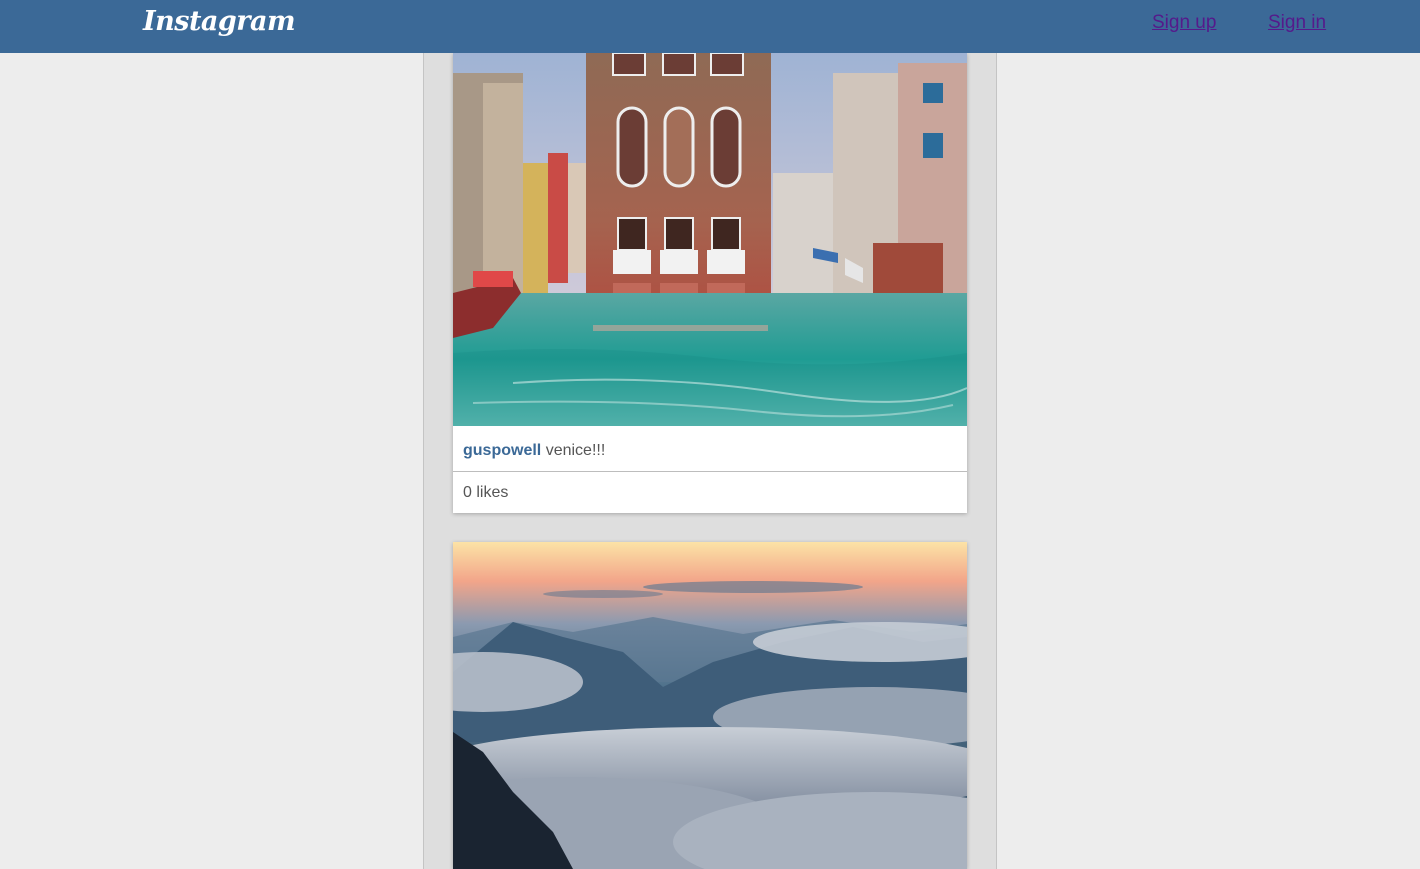 The image size is (1420, 869). Describe the element at coordinates (710, 26) in the screenshot. I see `top-bar: Instagram Sign up Sign in` at that location.